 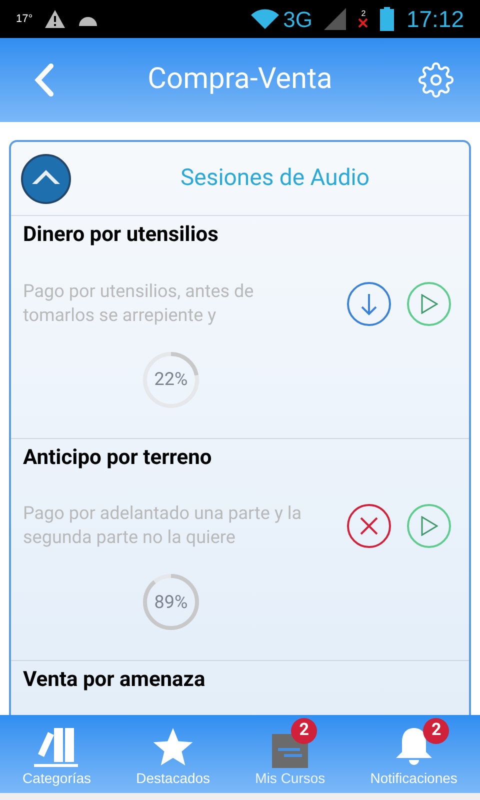 I want to click on session-title: Dinero por utensilios, so click(x=121, y=235).